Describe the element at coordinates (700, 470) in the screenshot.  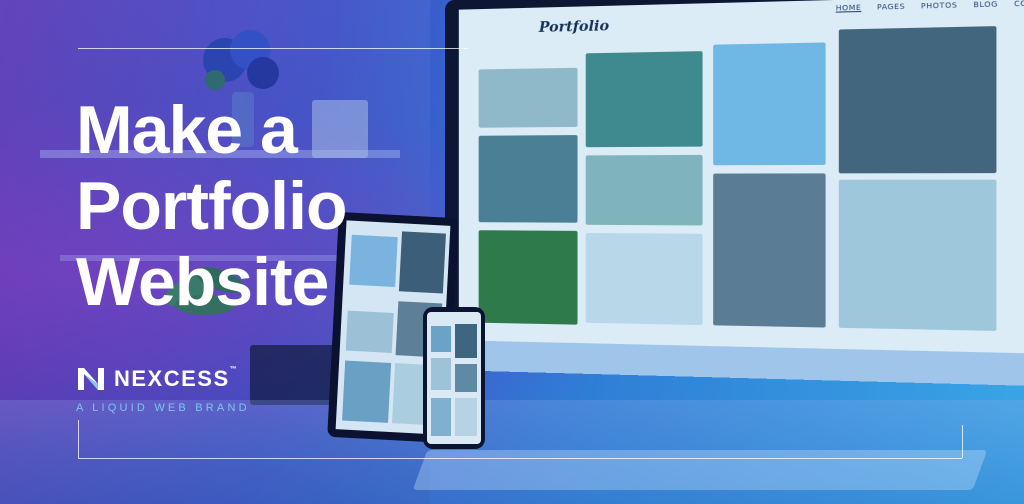
I see `keyboard-image` at that location.